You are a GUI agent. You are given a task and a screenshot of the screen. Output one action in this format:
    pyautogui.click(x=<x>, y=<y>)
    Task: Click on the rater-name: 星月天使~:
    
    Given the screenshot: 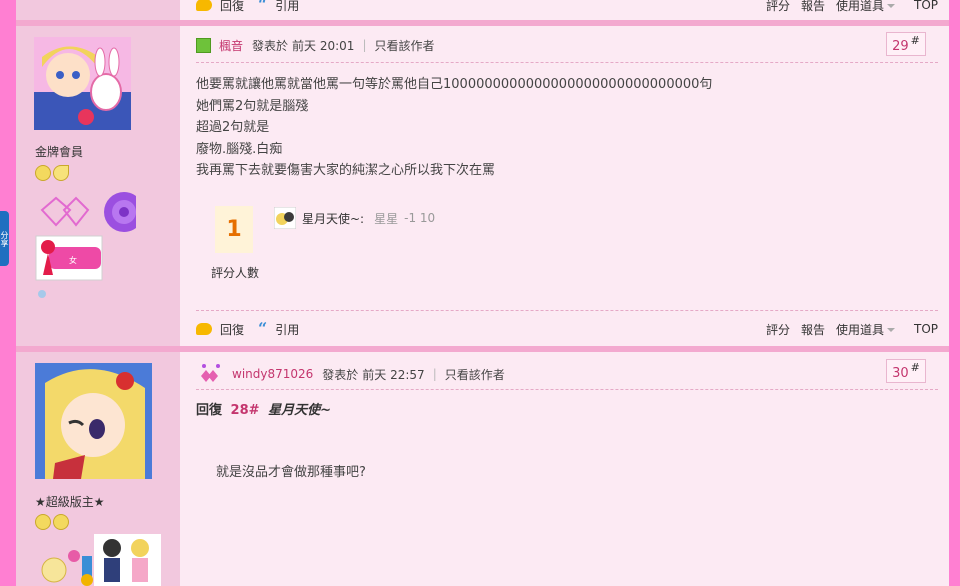 What is the action you would take?
    pyautogui.click(x=333, y=218)
    